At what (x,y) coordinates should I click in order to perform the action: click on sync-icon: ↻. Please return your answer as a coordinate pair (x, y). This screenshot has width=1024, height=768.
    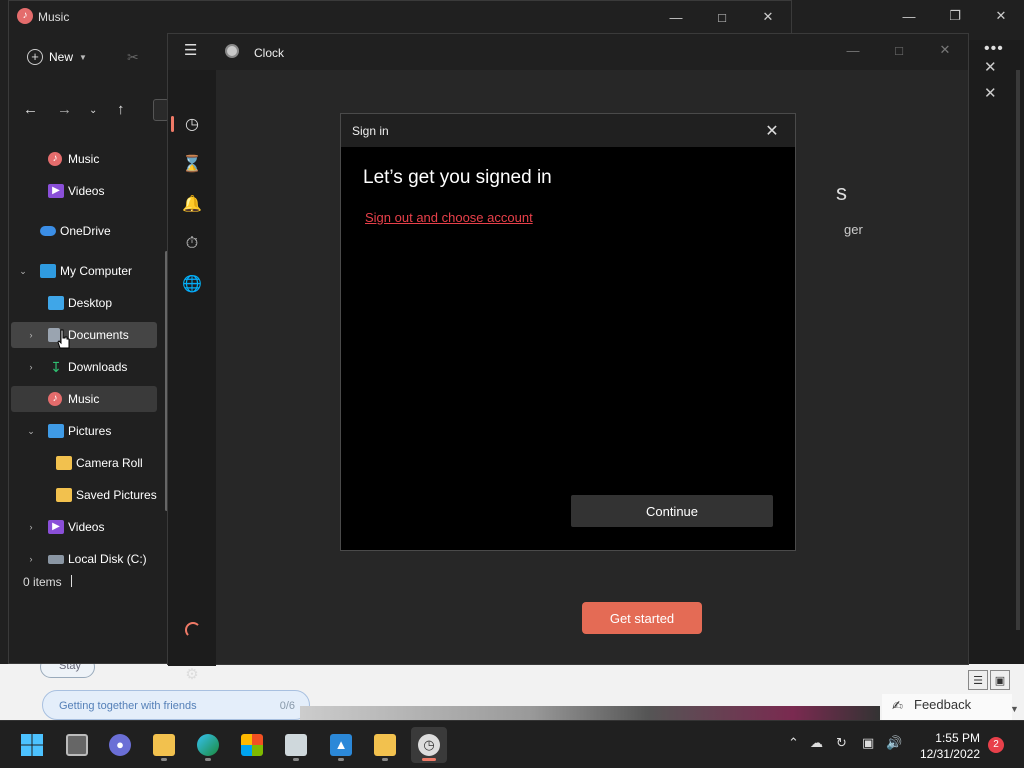
    Looking at the image, I should click on (841, 743).